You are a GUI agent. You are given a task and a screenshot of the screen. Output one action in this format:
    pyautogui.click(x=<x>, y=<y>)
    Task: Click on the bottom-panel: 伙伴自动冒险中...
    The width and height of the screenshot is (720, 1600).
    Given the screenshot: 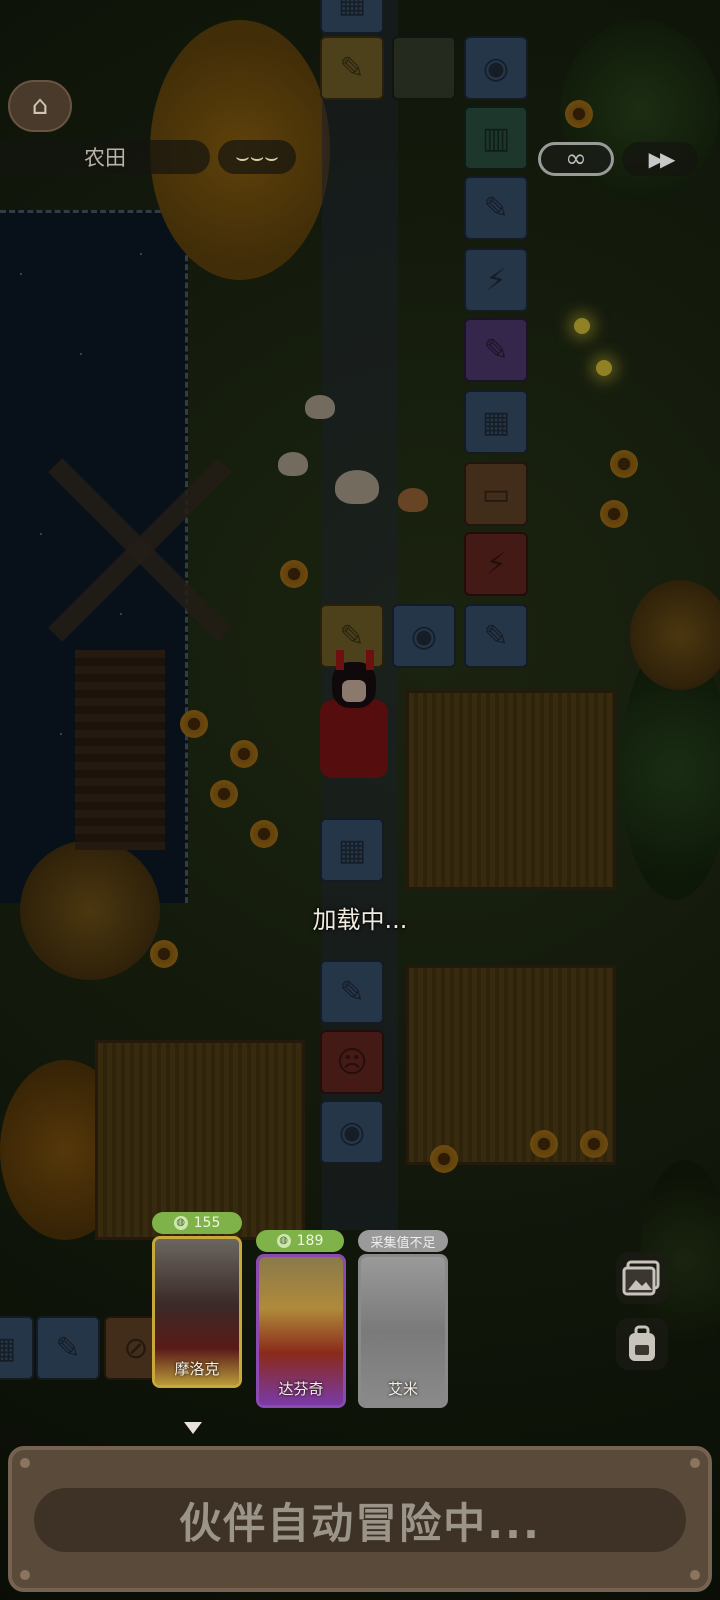 What is the action you would take?
    pyautogui.click(x=360, y=1519)
    